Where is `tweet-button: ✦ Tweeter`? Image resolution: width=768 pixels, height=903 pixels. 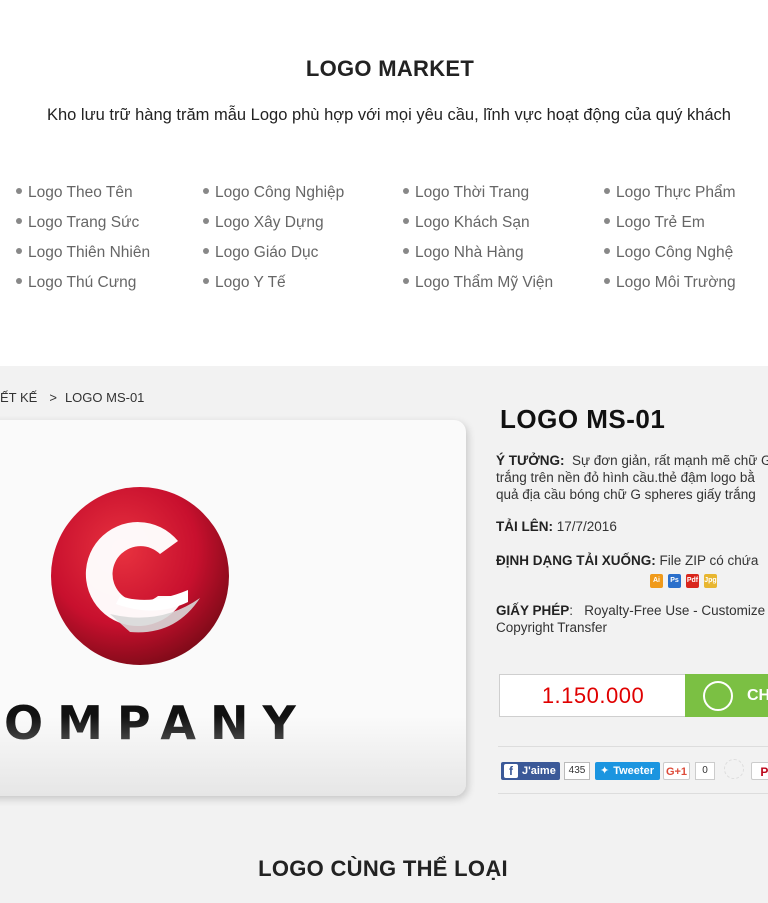 tweet-button: ✦ Tweeter is located at coordinates (627, 771).